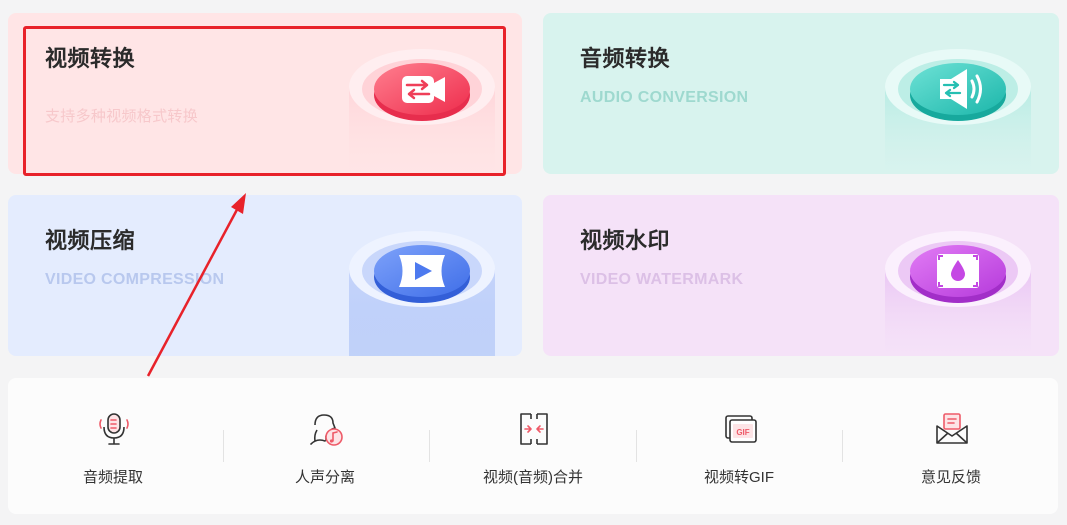 The image size is (1067, 525). What do you see at coordinates (264, 101) in the screenshot?
I see `highlight-box` at bounding box center [264, 101].